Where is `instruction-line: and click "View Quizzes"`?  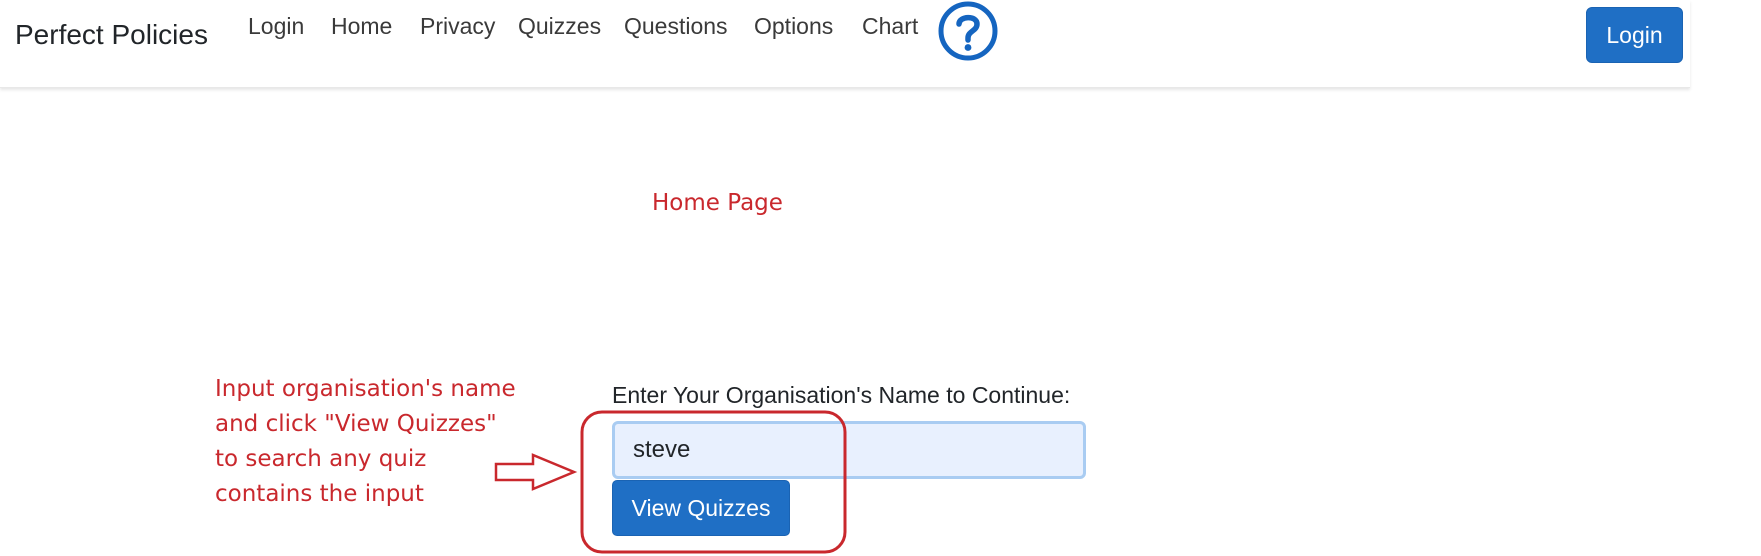
instruction-line: and click "View Quizzes" is located at coordinates (356, 424).